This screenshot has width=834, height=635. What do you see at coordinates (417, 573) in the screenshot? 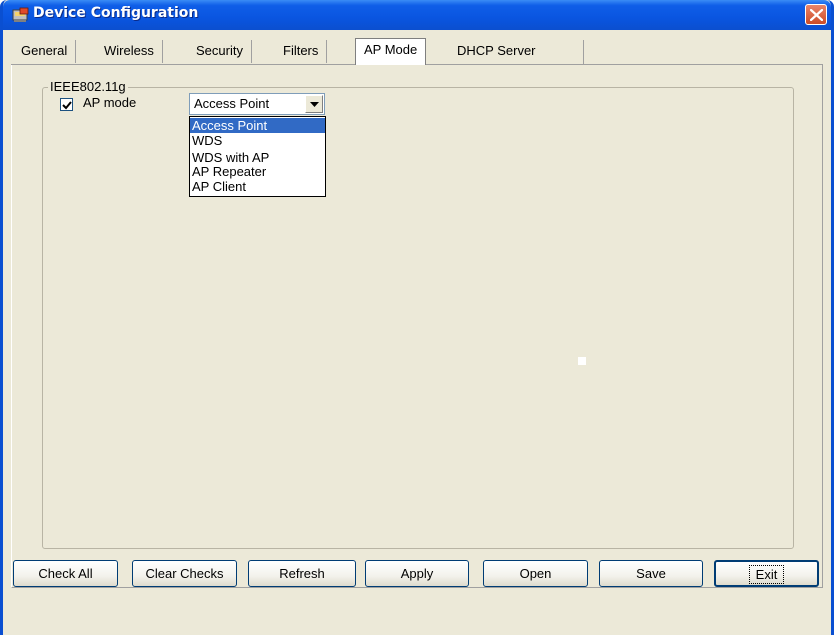
I see `apply-button: Apply` at bounding box center [417, 573].